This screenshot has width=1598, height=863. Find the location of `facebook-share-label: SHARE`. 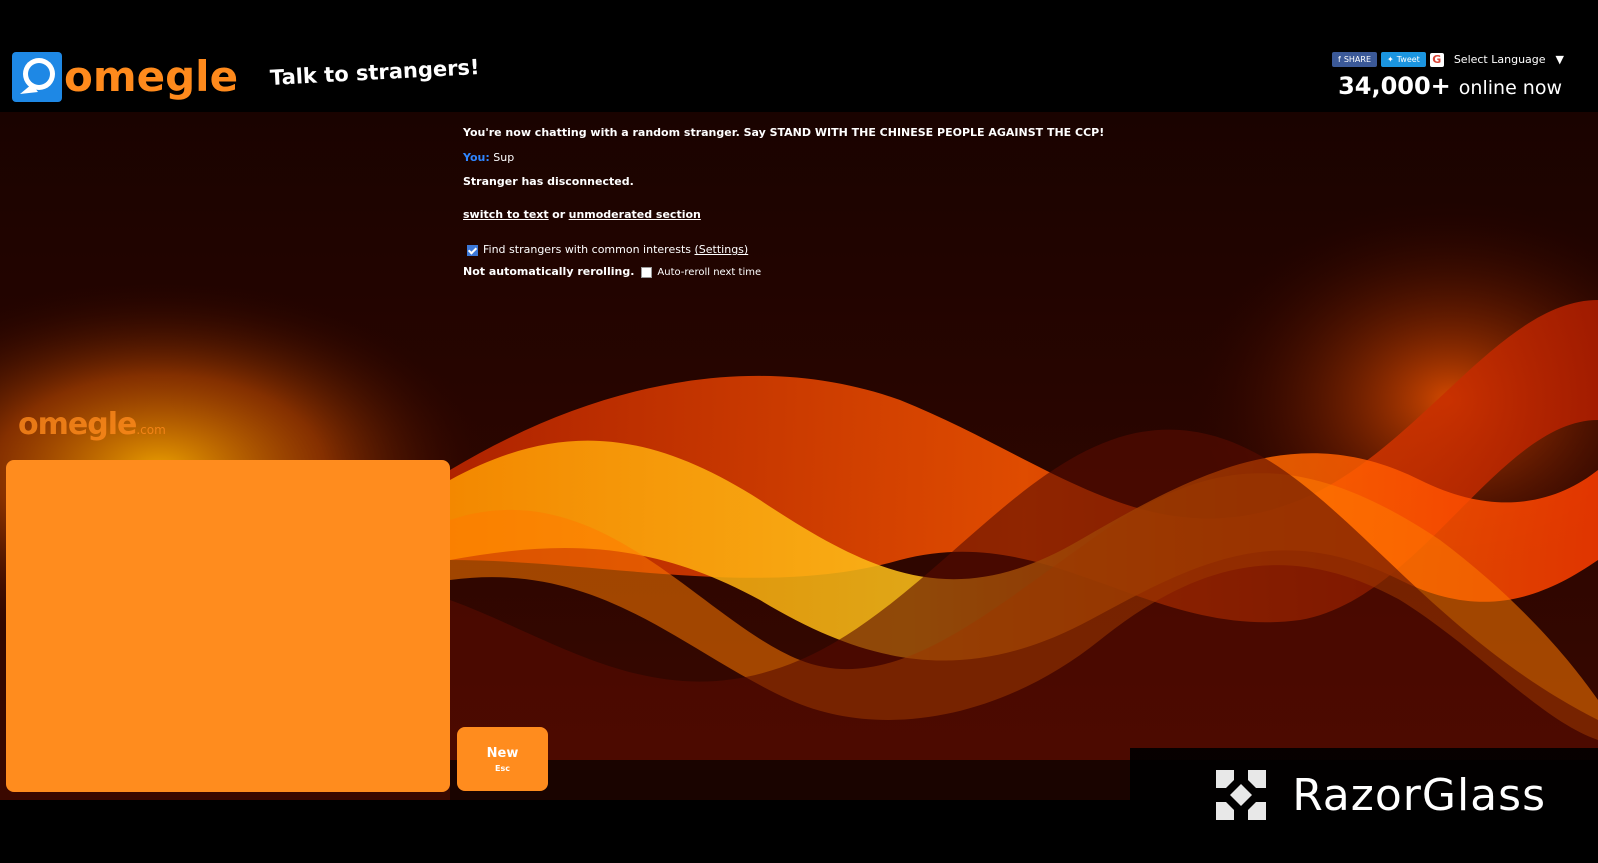

facebook-share-label: SHARE is located at coordinates (1357, 59).